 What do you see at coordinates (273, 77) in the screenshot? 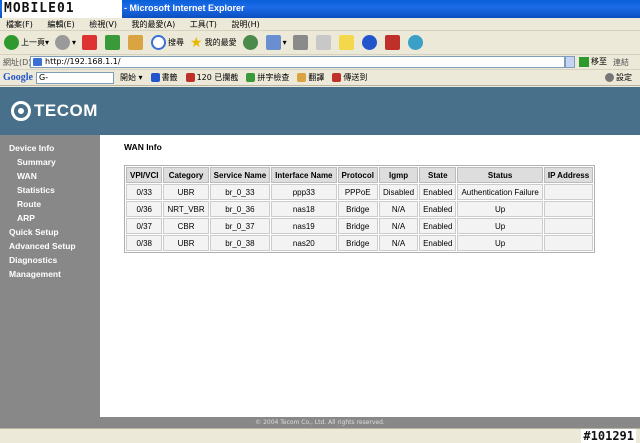
I see `spellcheck-label: 拼字檢查` at bounding box center [273, 77].